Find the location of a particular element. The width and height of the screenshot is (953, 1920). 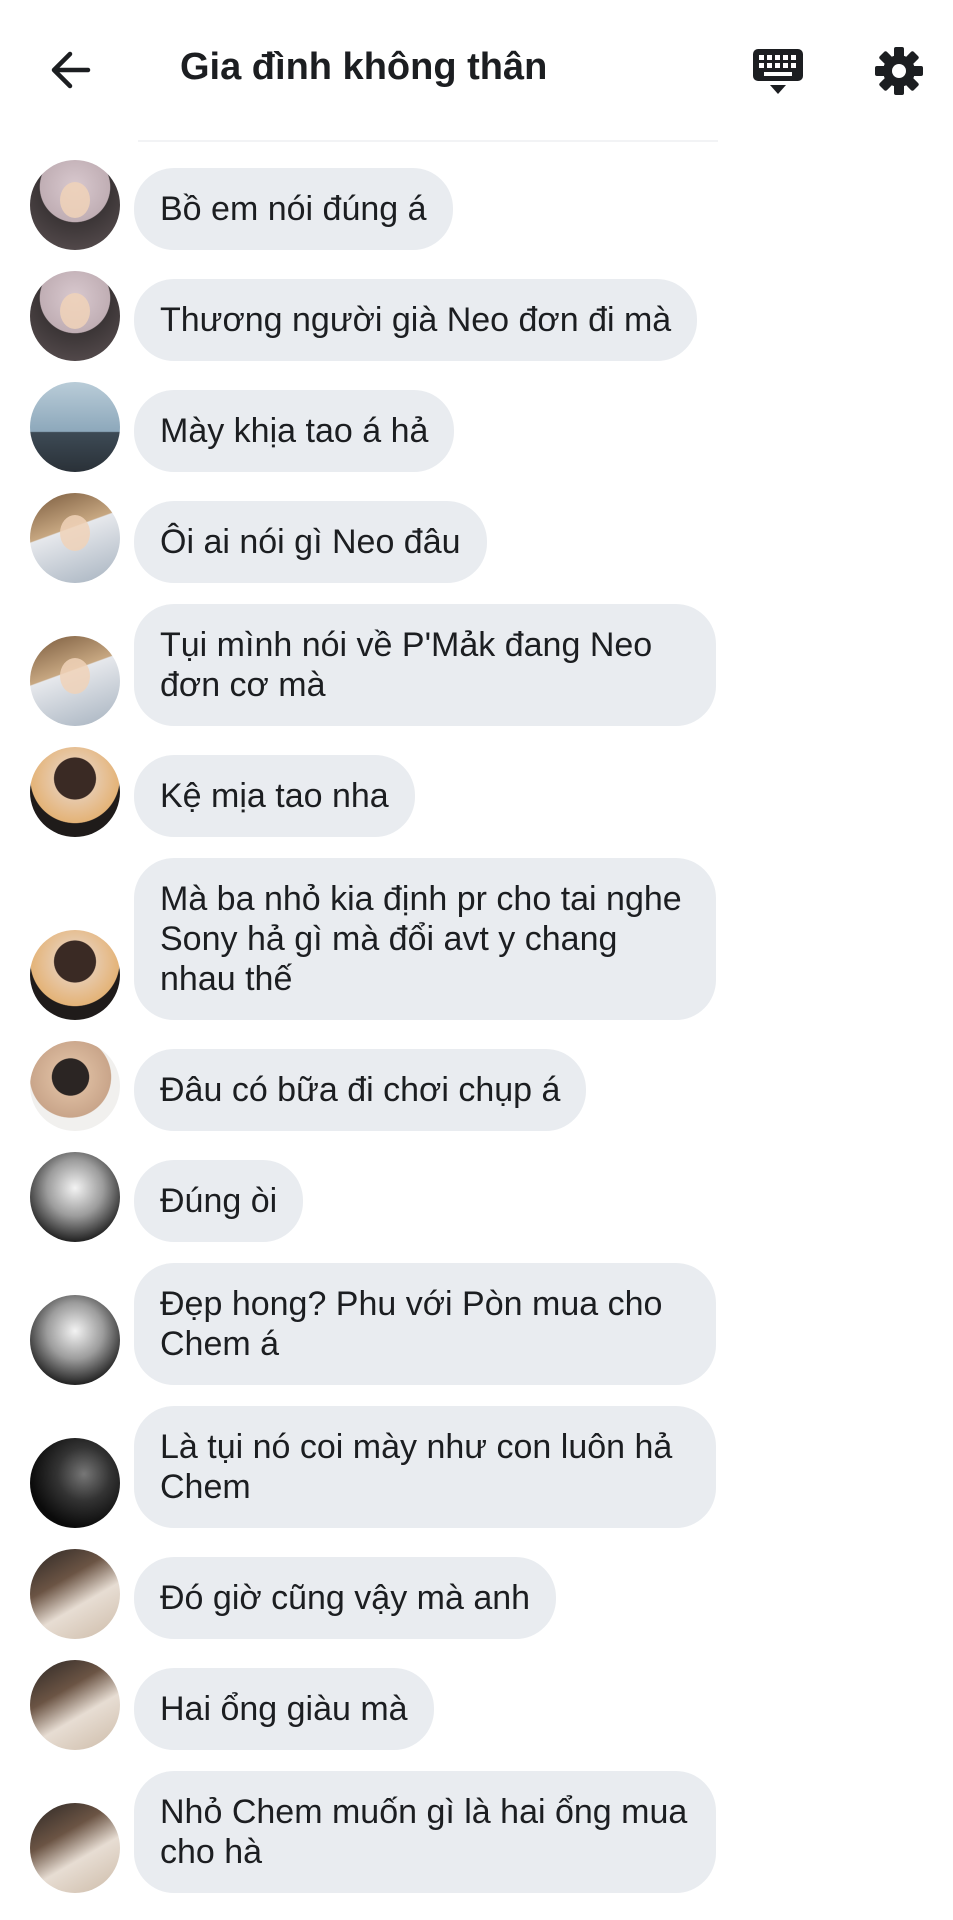

message-row: Ôi ai nói gì Neo đâu is located at coordinates (476, 538).